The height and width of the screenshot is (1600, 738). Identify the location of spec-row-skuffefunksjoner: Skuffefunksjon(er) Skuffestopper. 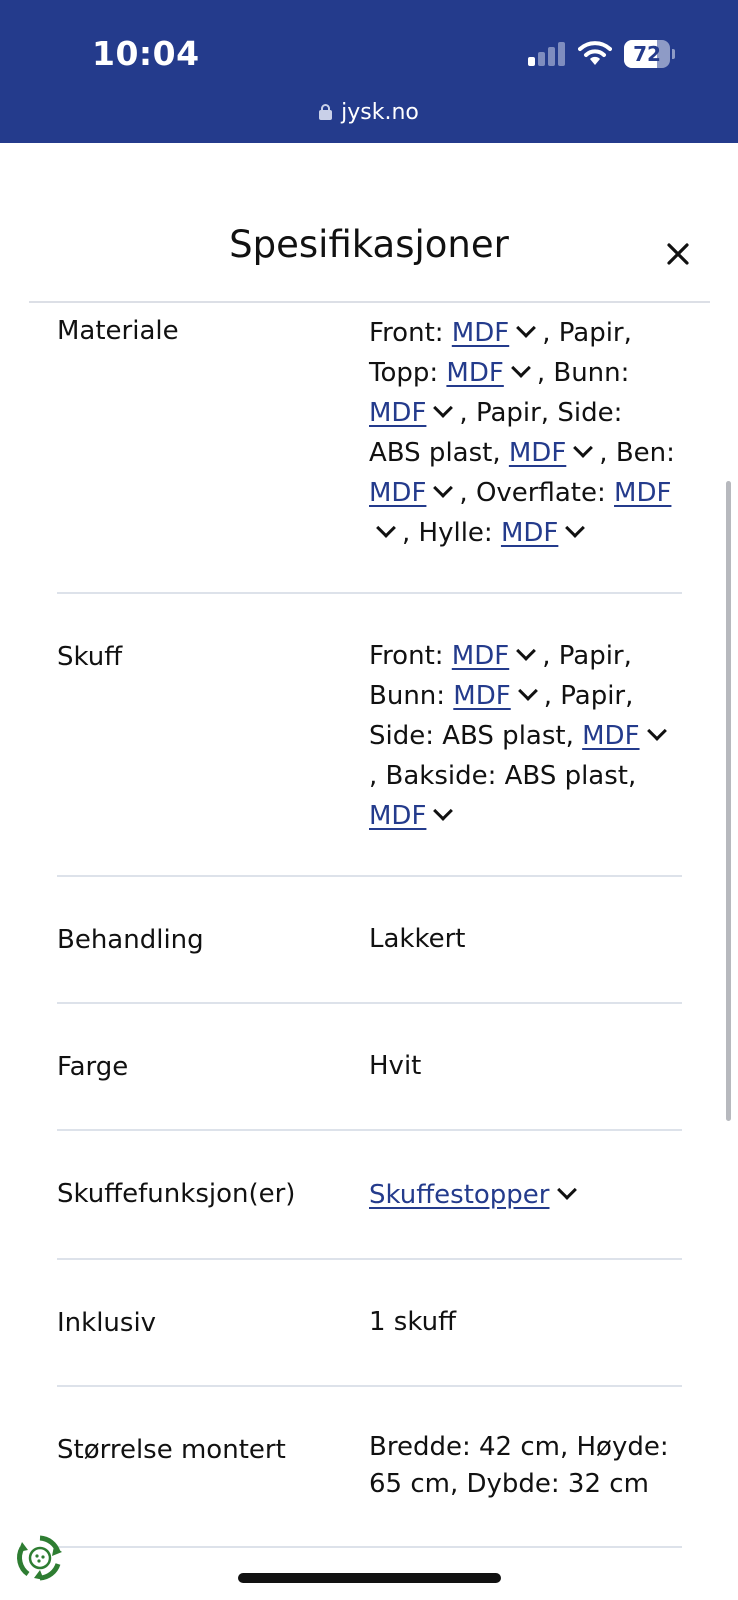
(369, 1195).